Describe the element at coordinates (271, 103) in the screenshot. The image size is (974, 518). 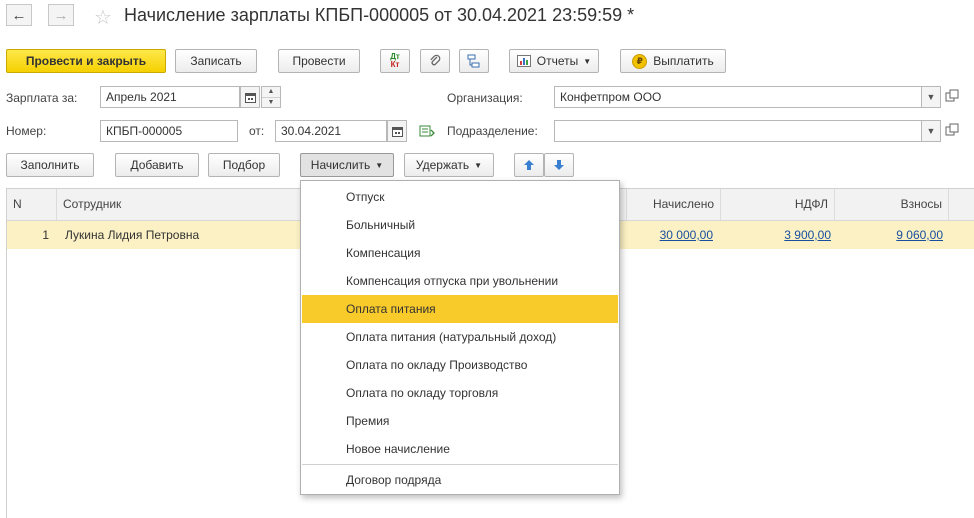
I see `stepper-down-icon: ▼` at that location.